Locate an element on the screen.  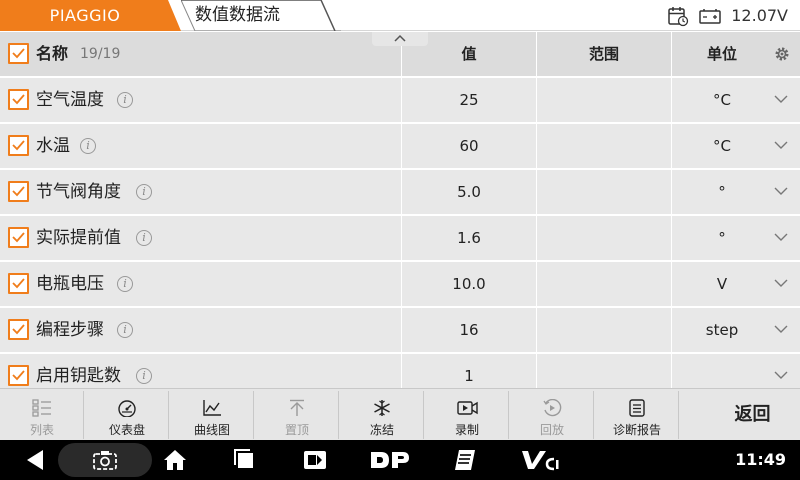
status-time: 11:49 is located at coordinates (760, 459).